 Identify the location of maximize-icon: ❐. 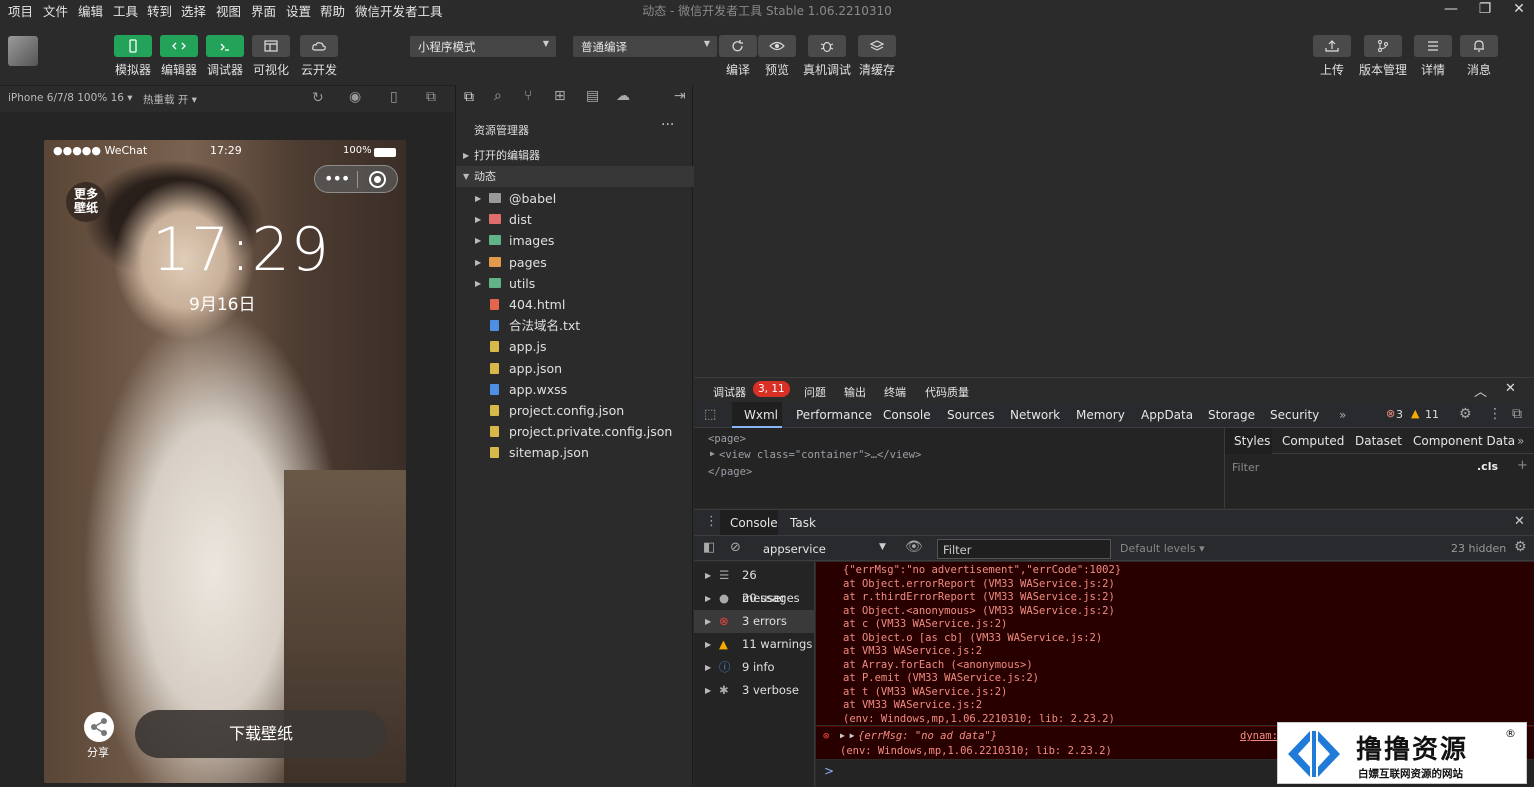
(1485, 10).